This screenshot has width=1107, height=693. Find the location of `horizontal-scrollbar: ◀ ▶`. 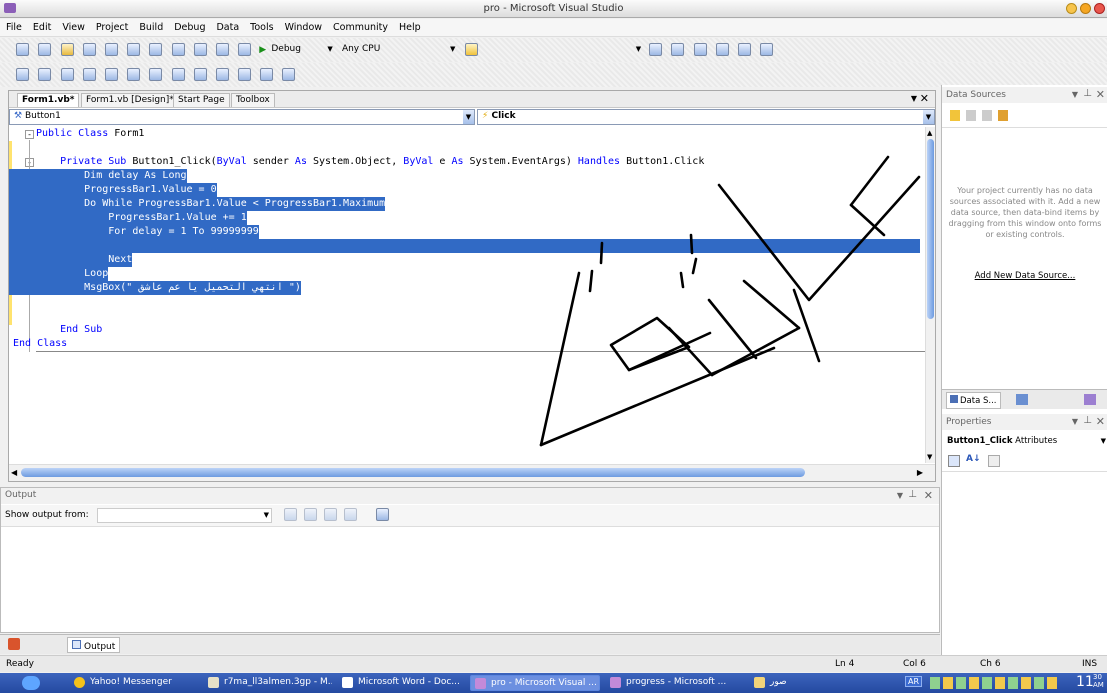

horizontal-scrollbar: ◀ ▶ is located at coordinates (472, 472).